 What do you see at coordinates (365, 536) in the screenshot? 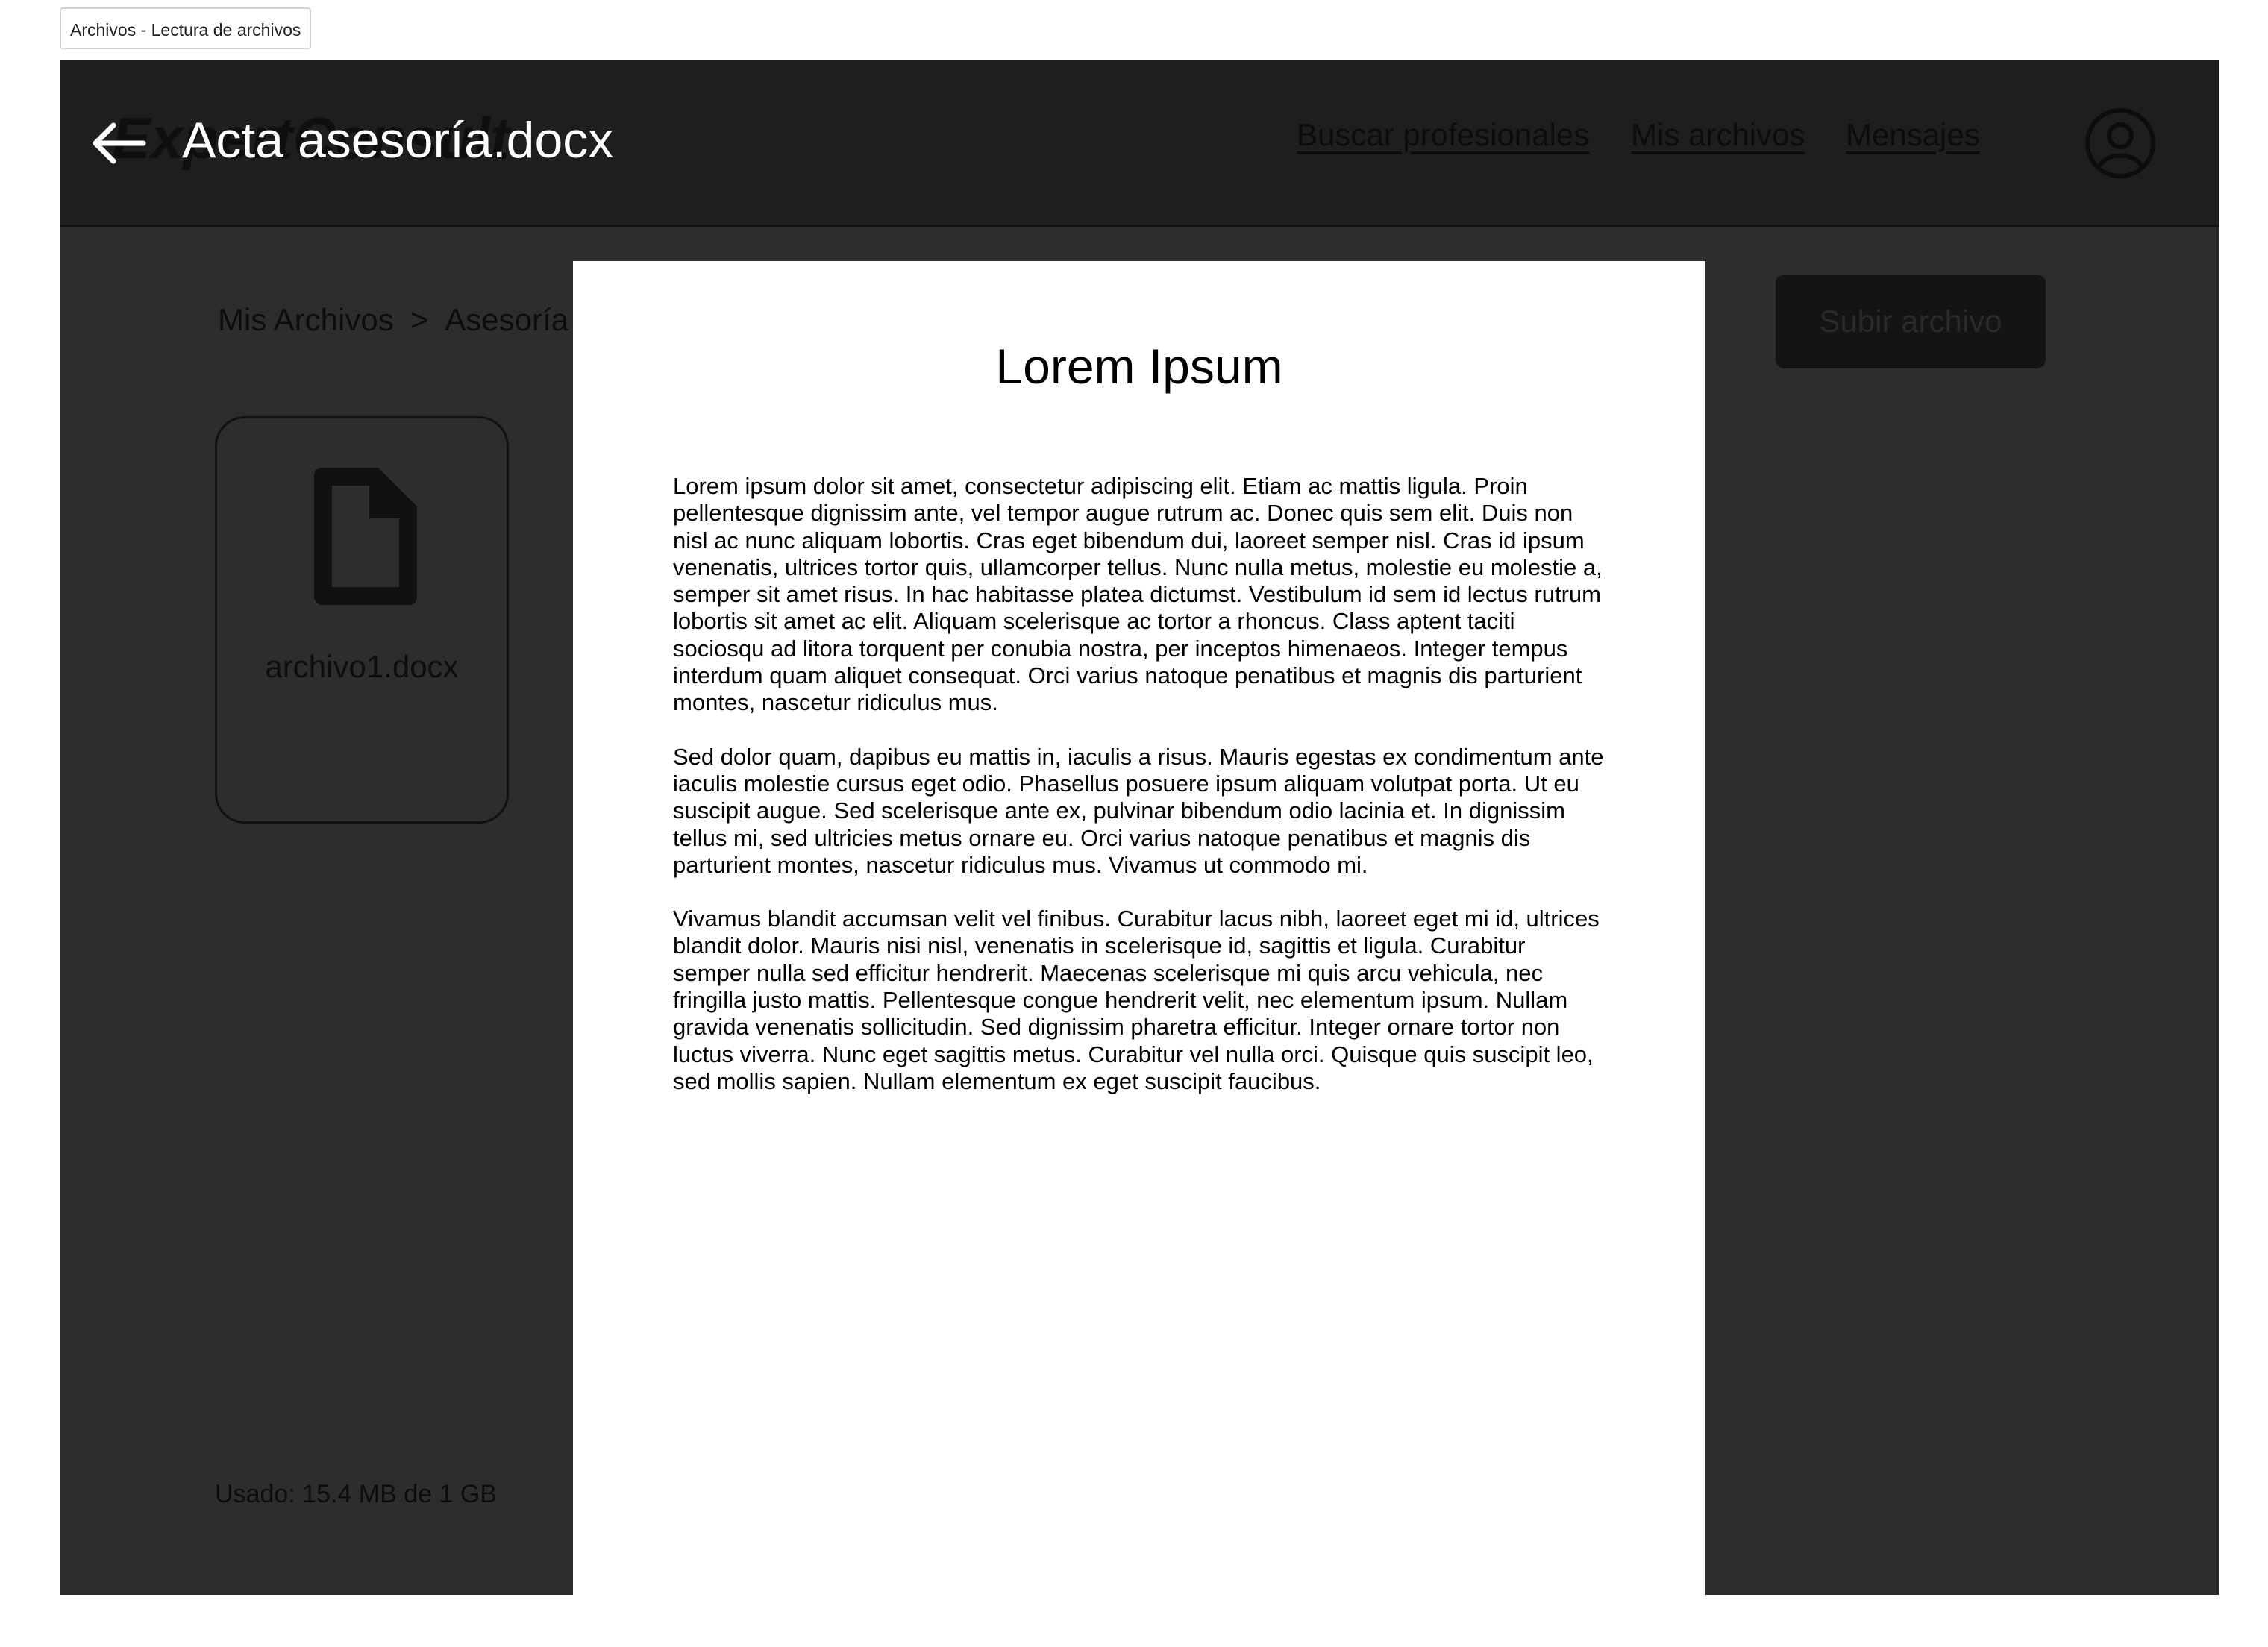
I see `document-icon` at bounding box center [365, 536].